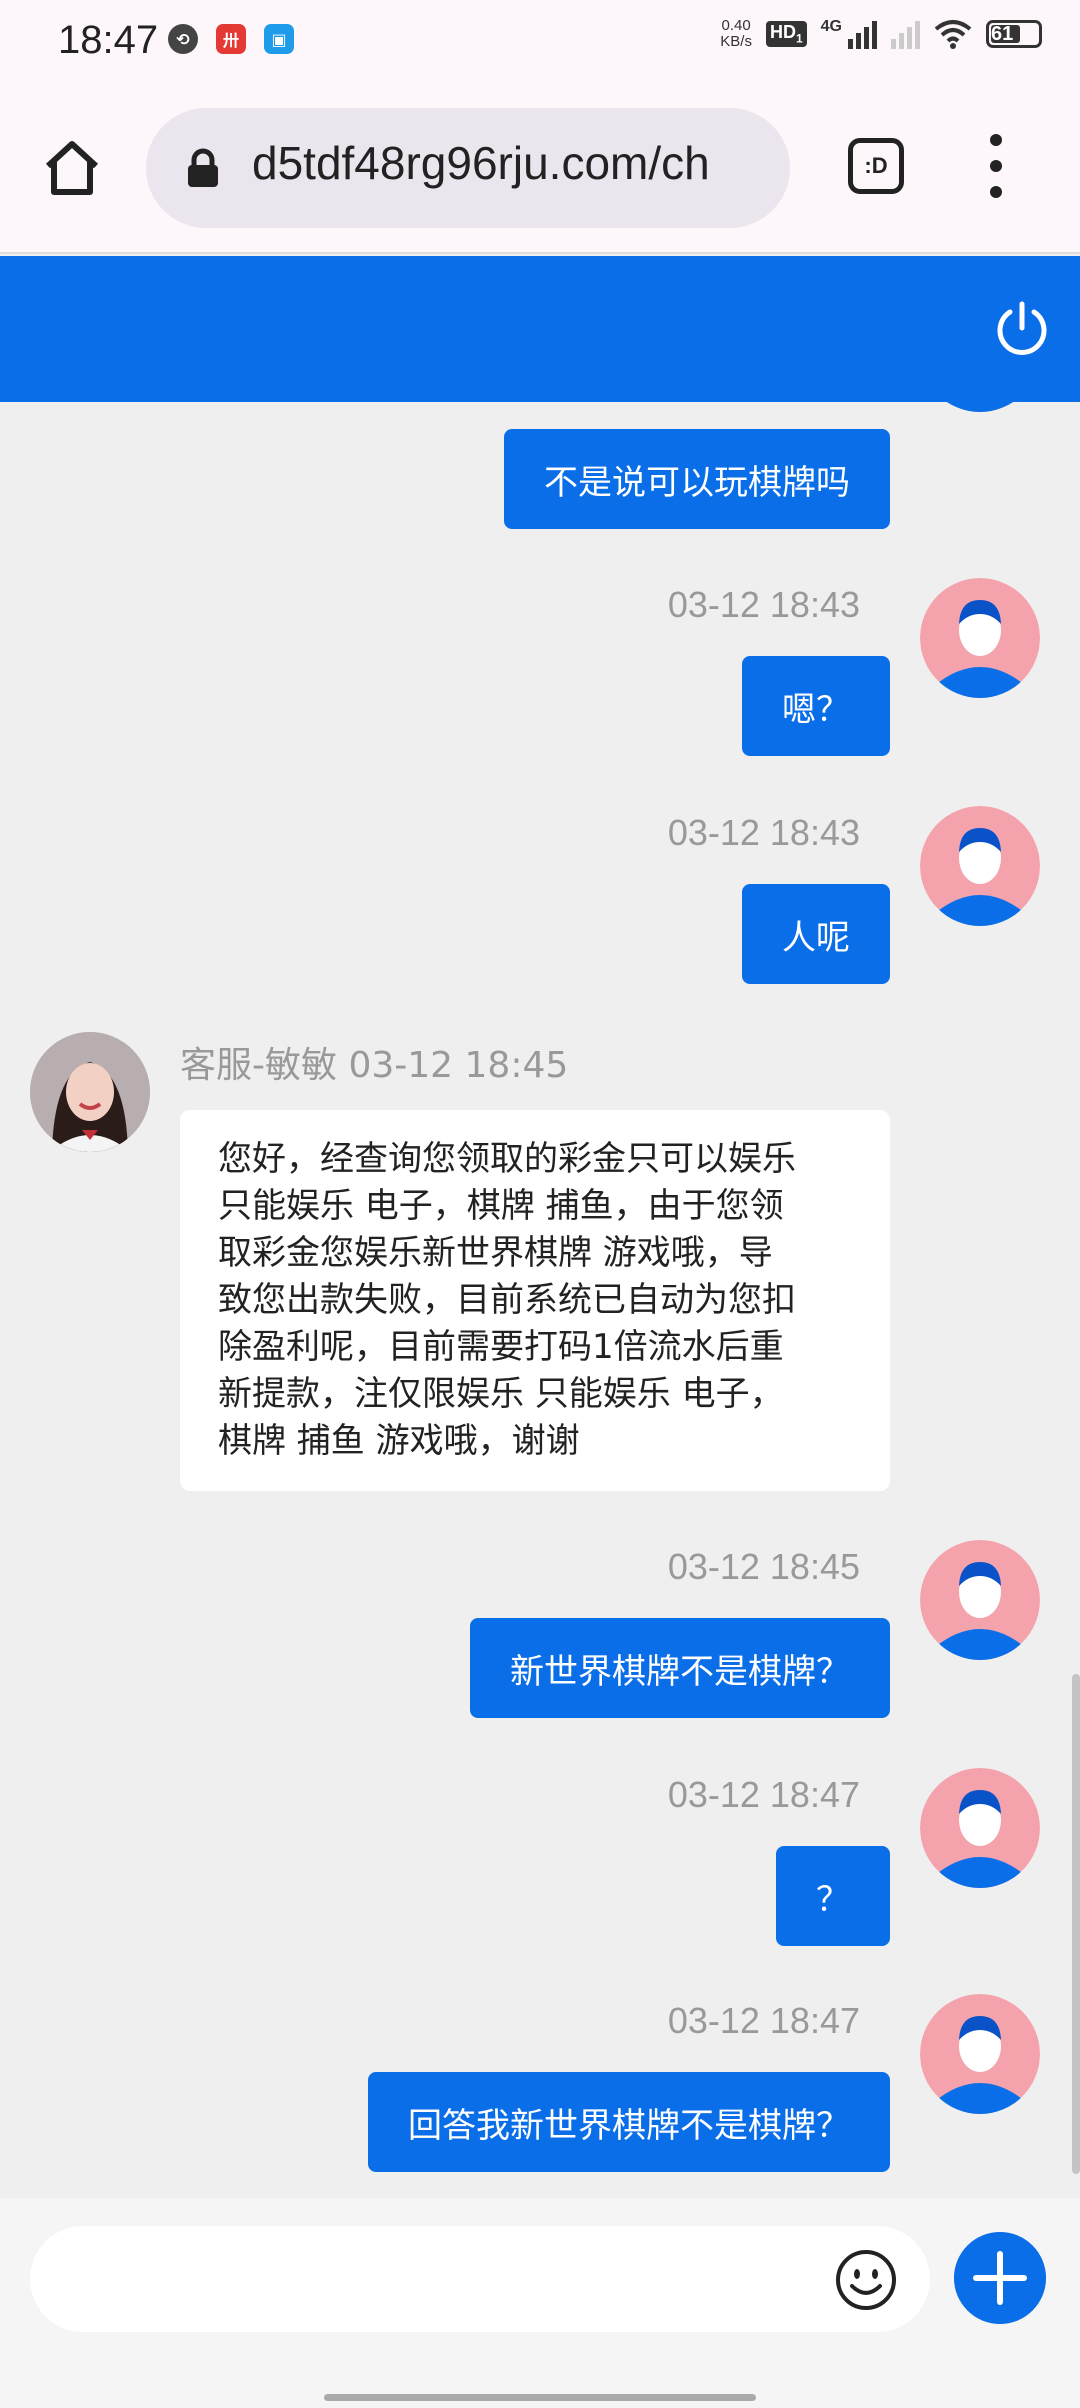  What do you see at coordinates (953, 34) in the screenshot?
I see `wifi-icon` at bounding box center [953, 34].